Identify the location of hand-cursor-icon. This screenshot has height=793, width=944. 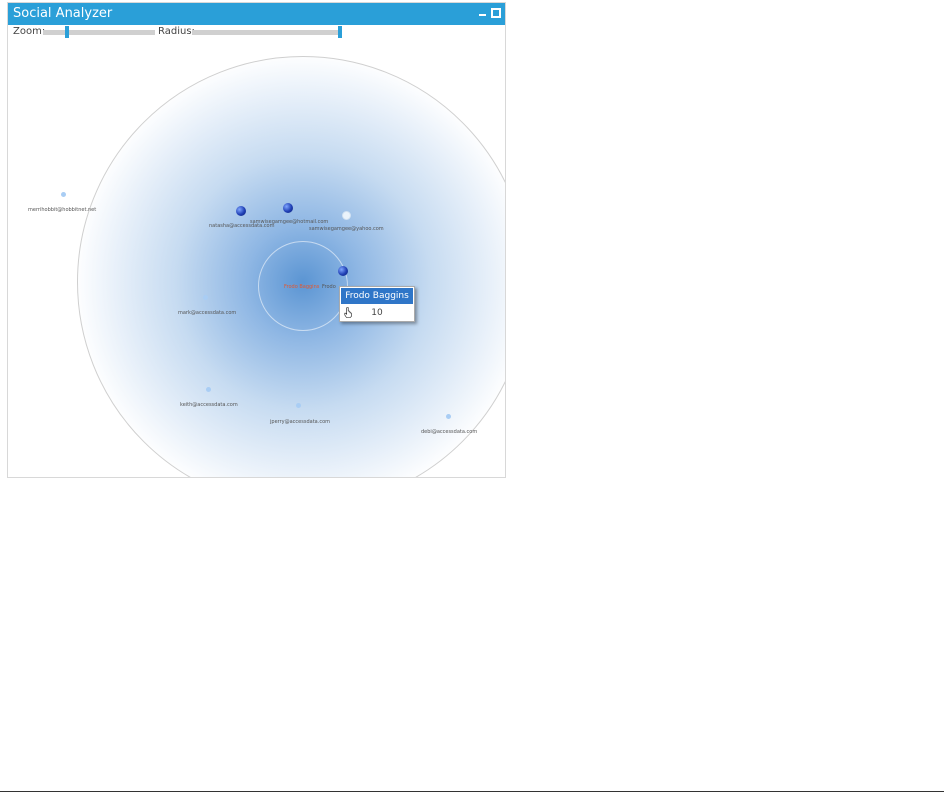
(348, 312).